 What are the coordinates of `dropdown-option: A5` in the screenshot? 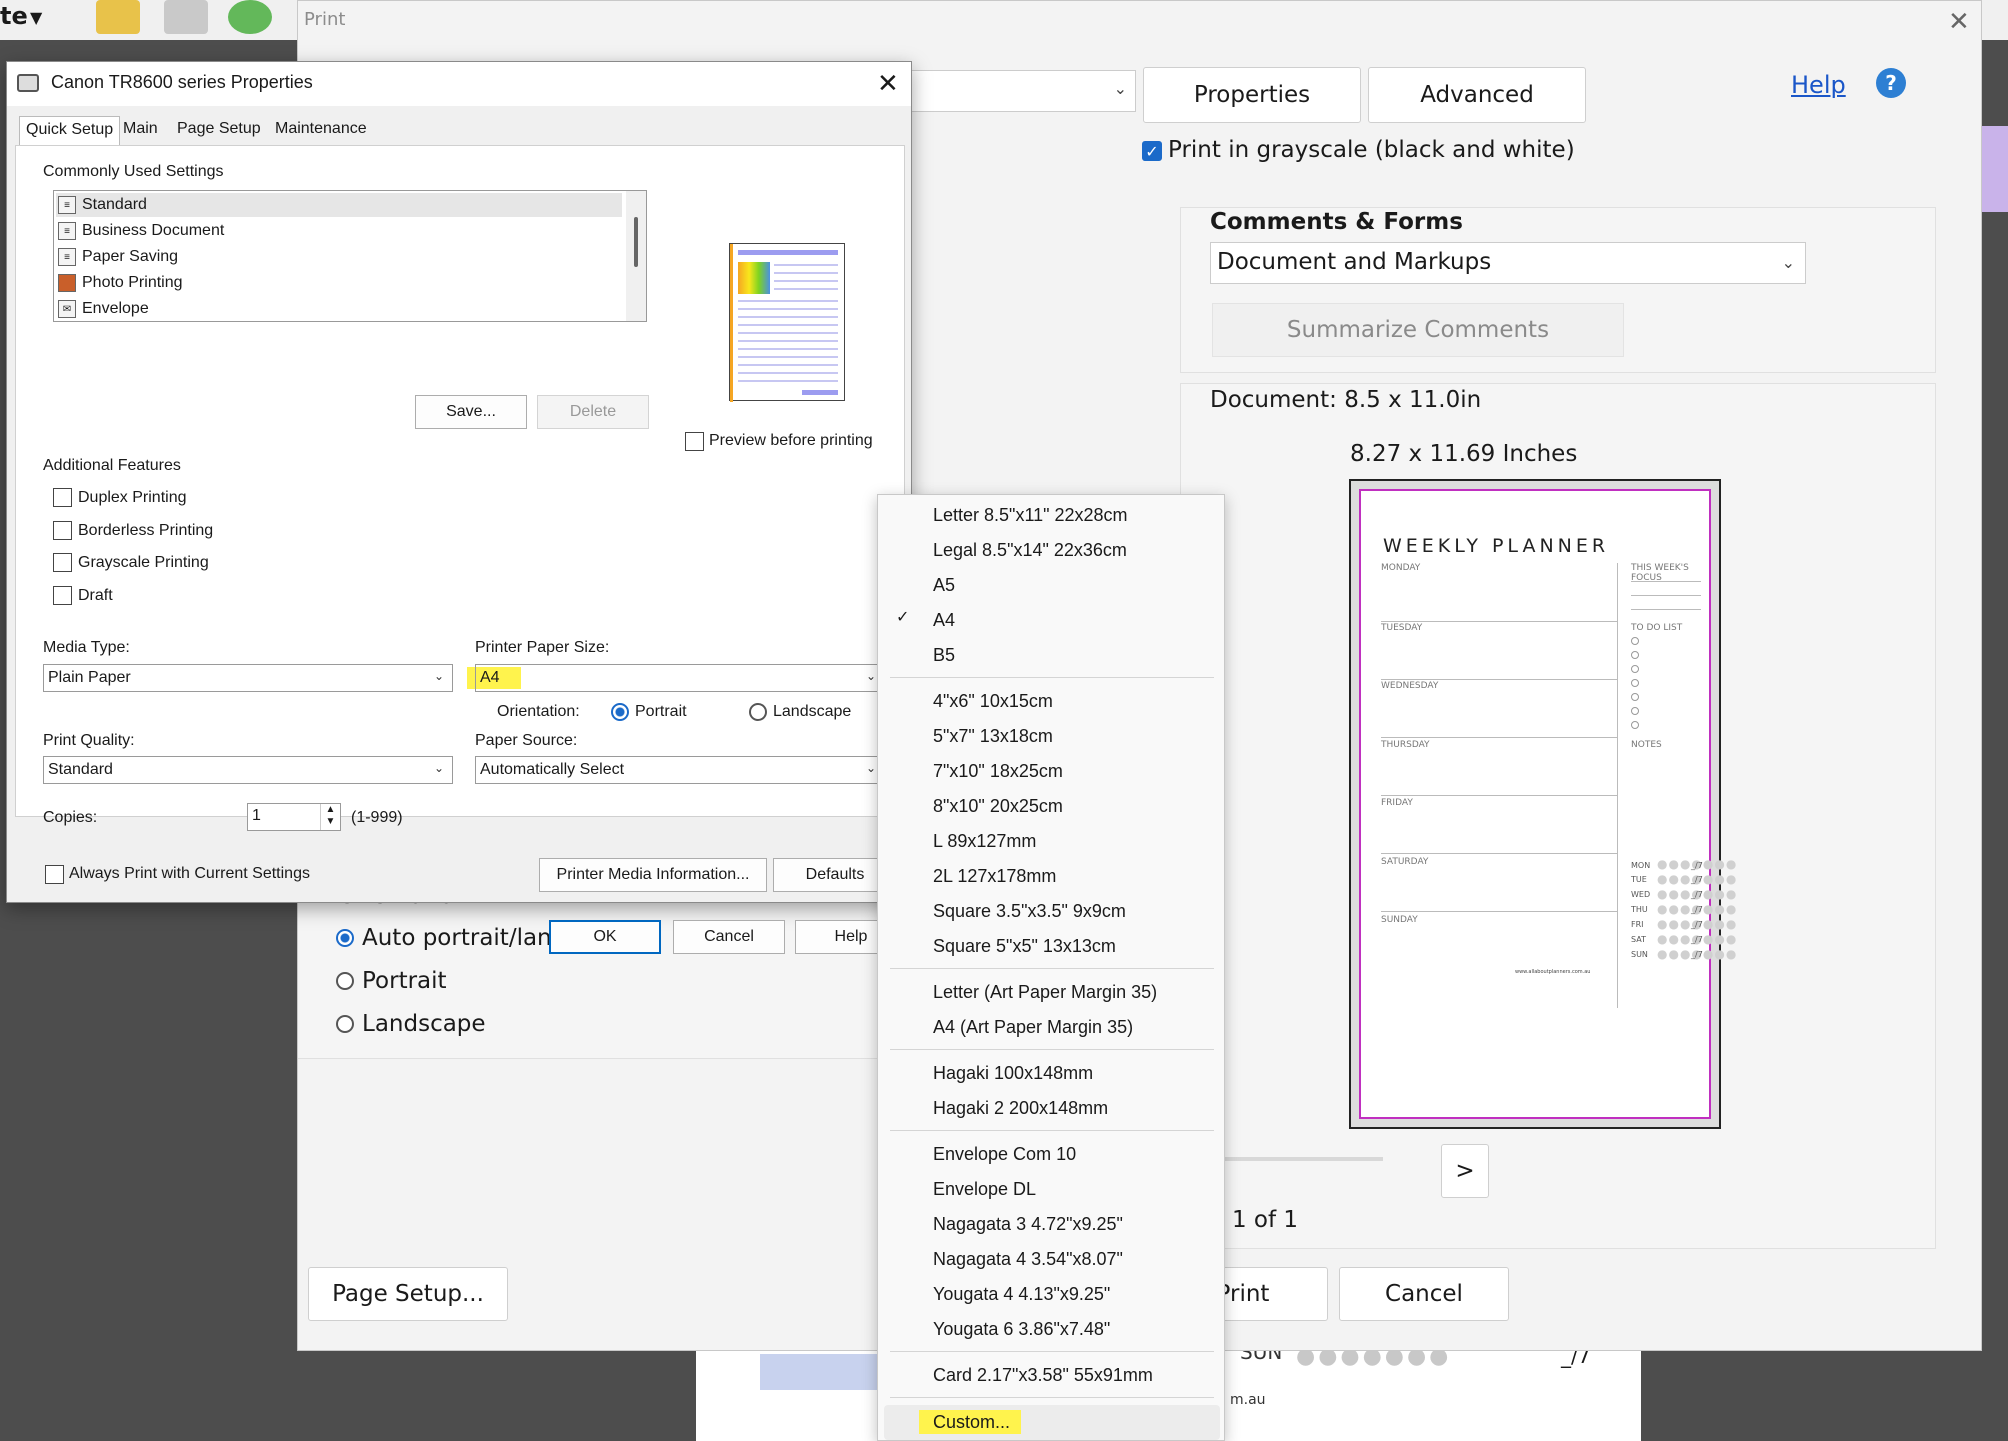 It's located at (1051, 585).